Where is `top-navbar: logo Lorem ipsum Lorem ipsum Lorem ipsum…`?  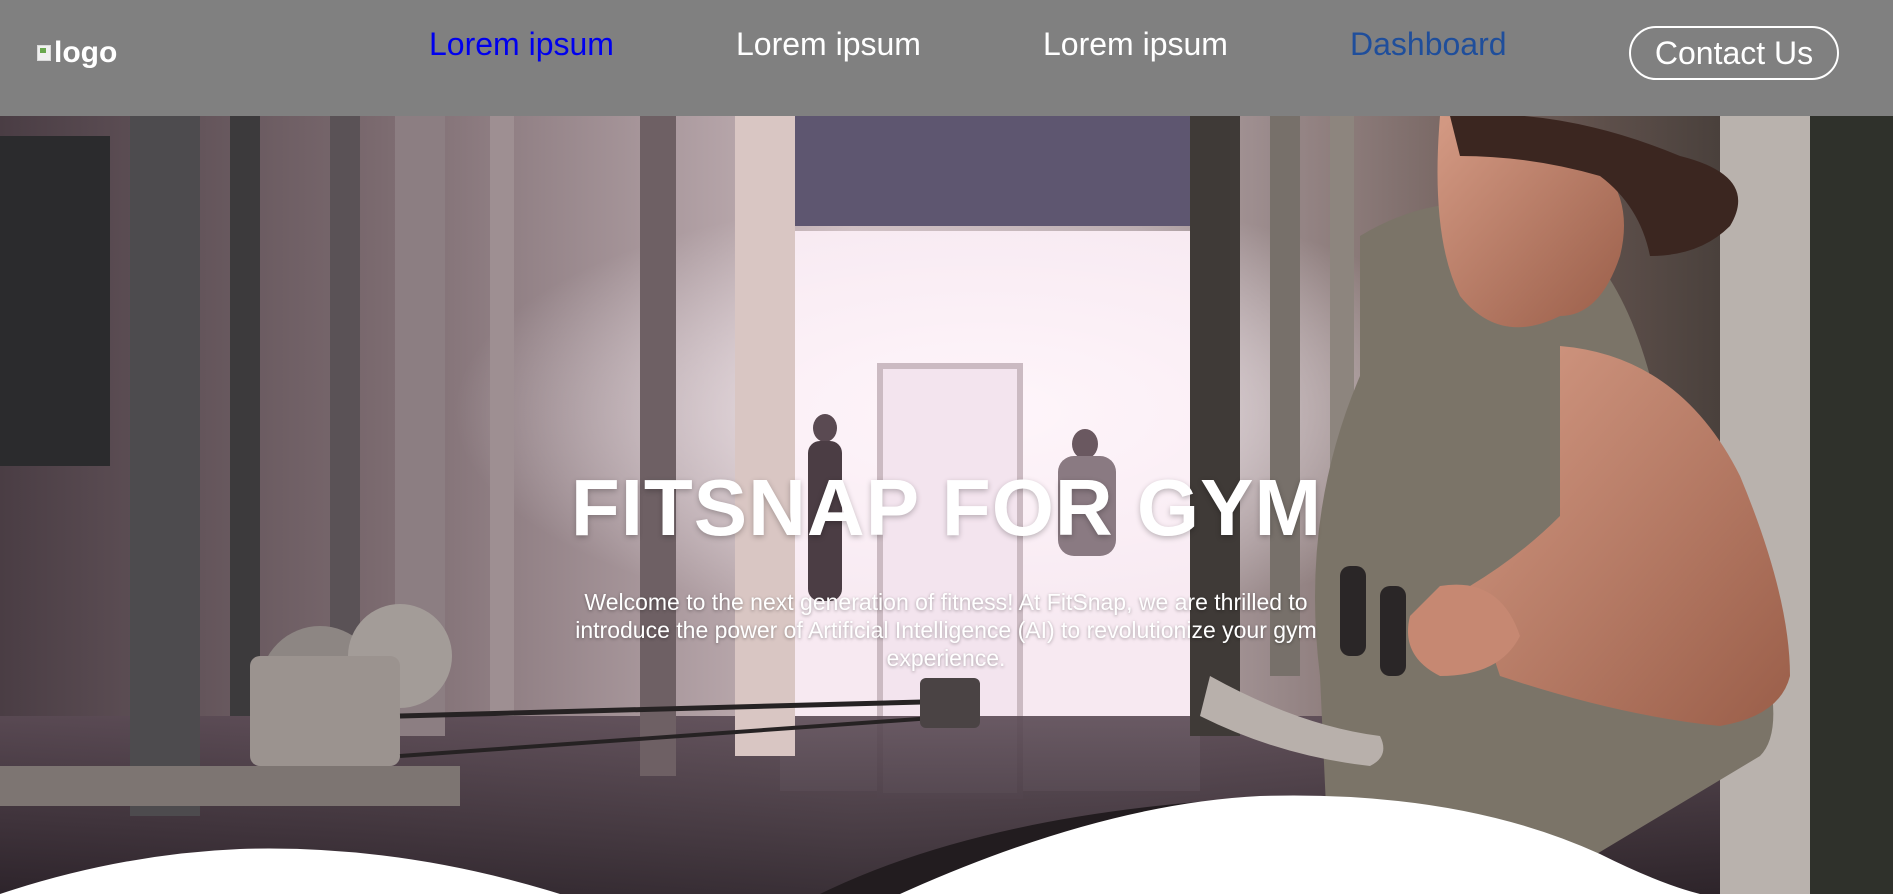 top-navbar: logo Lorem ipsum Lorem ipsum Lorem ipsum… is located at coordinates (946, 58).